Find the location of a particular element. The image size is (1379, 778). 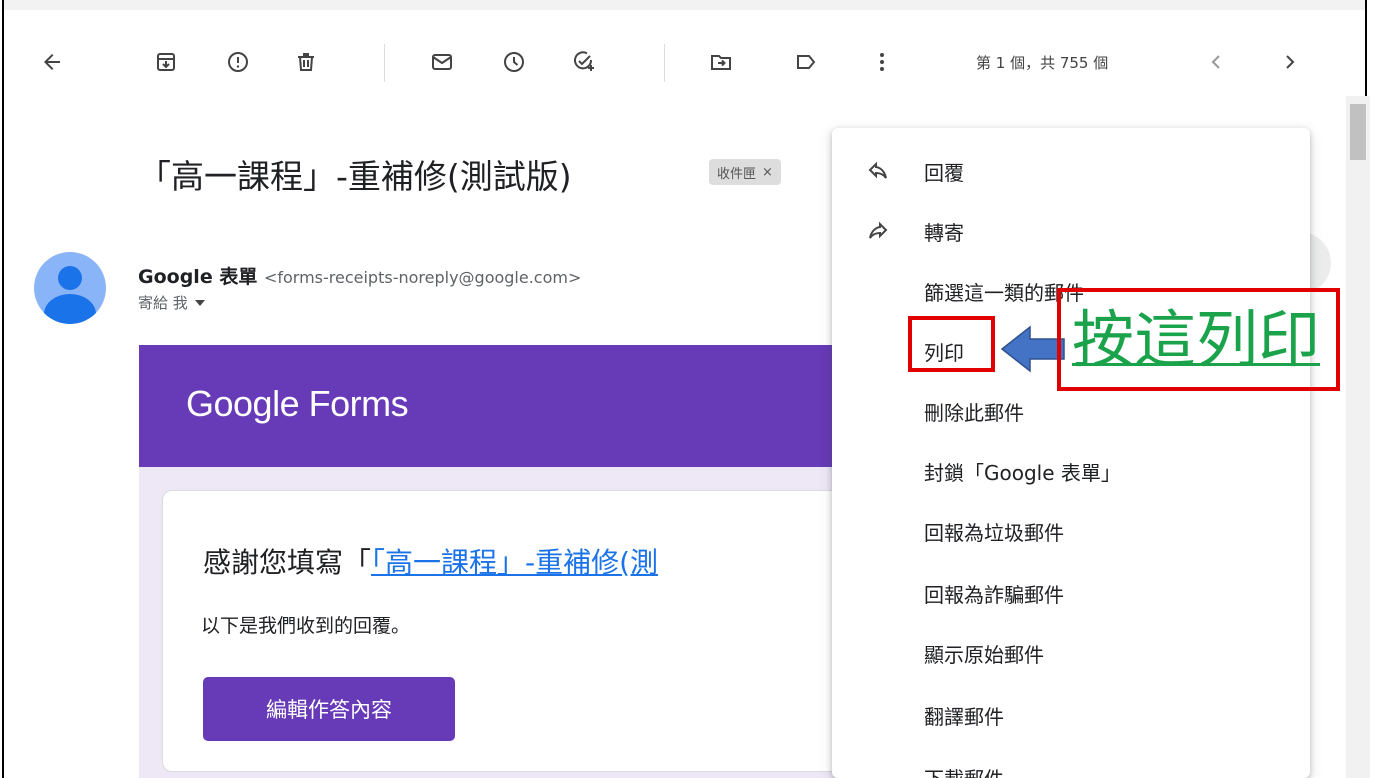

menu-item-download: 下載郵件 is located at coordinates (1071, 765).